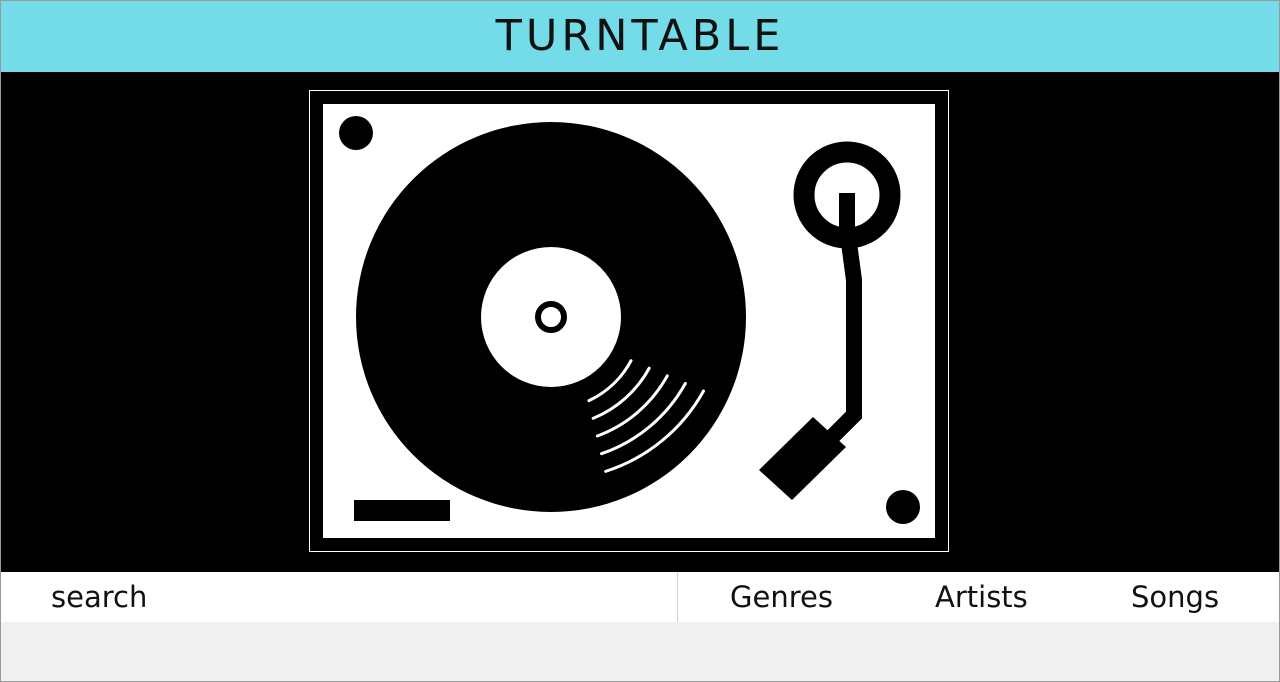  I want to click on content-area, so click(640, 652).